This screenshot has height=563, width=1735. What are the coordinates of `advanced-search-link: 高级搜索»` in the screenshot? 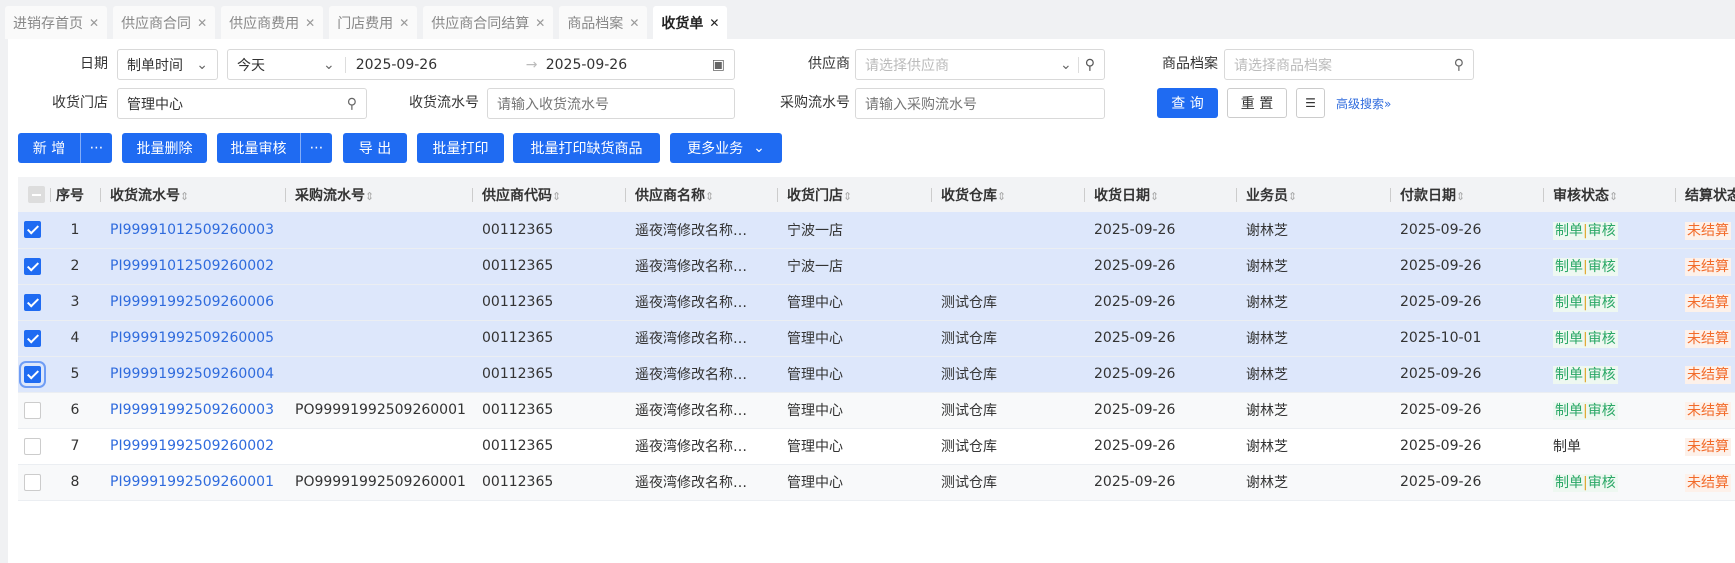 It's located at (1363, 103).